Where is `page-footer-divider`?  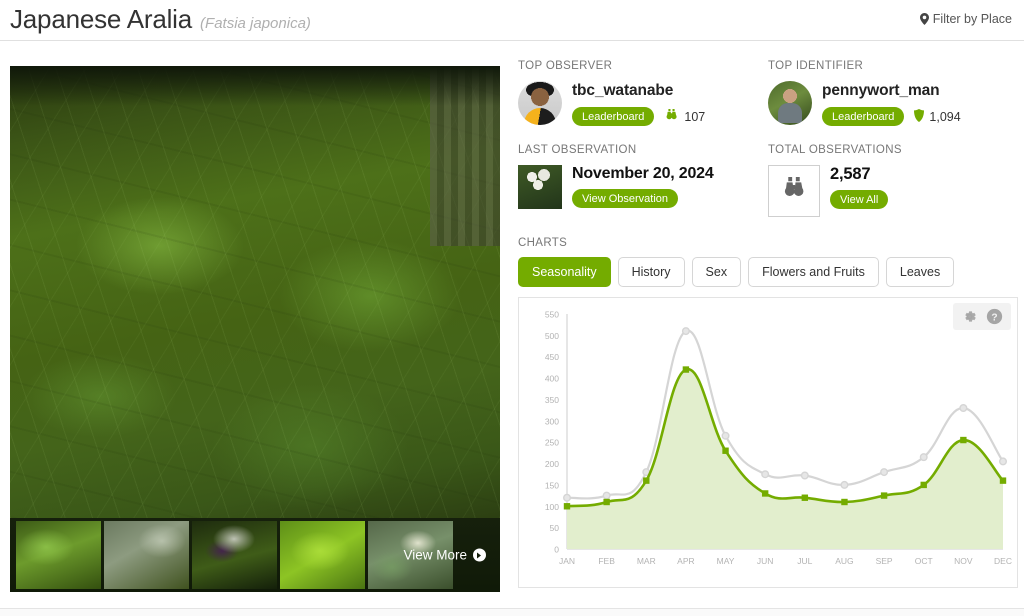 page-footer-divider is located at coordinates (512, 612).